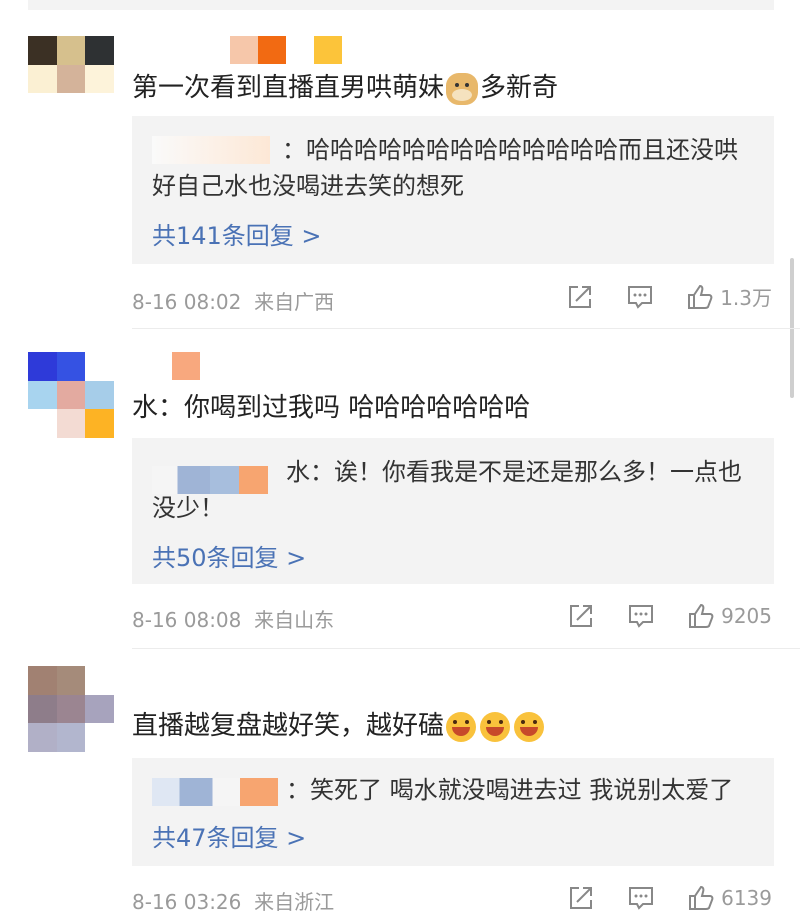 Image resolution: width=800 pixels, height=924 pixels. I want to click on reply-text: ：哈哈哈哈哈哈哈哈哈哈哈哈哈而且还没哄好自己水也没喝进去笑的想死, so click(445, 168).